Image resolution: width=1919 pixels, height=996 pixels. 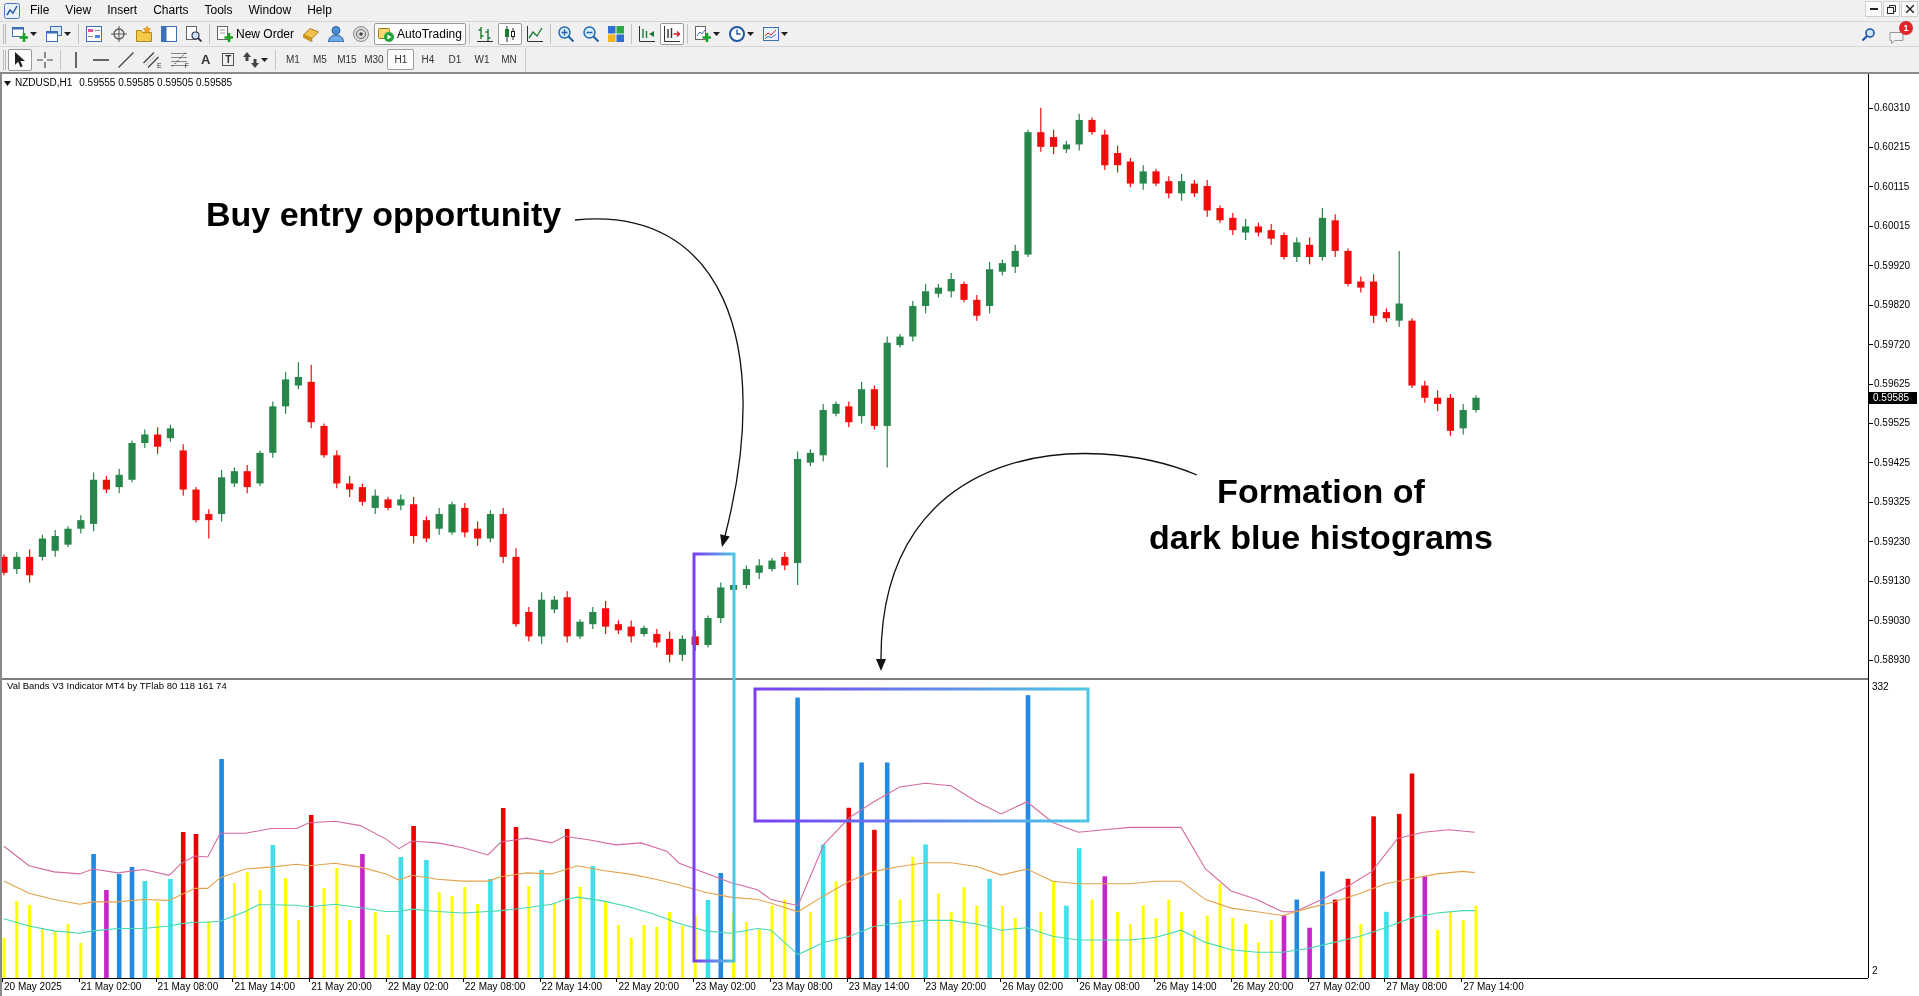 What do you see at coordinates (319, 10) in the screenshot?
I see `menu-item: Help` at bounding box center [319, 10].